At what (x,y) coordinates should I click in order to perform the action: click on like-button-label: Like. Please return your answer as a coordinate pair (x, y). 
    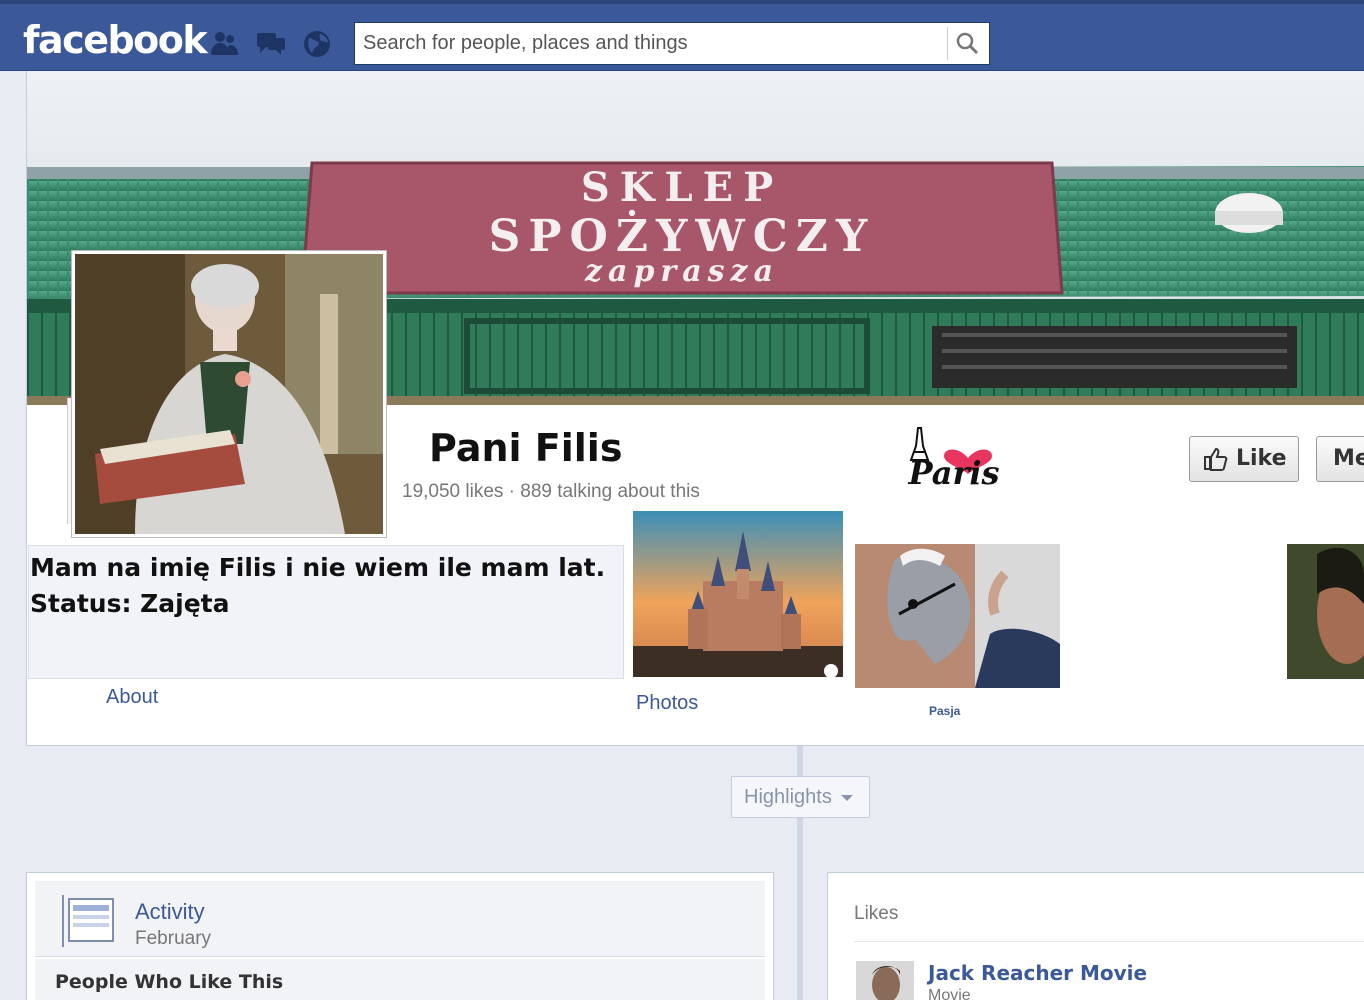
    Looking at the image, I should click on (1261, 458).